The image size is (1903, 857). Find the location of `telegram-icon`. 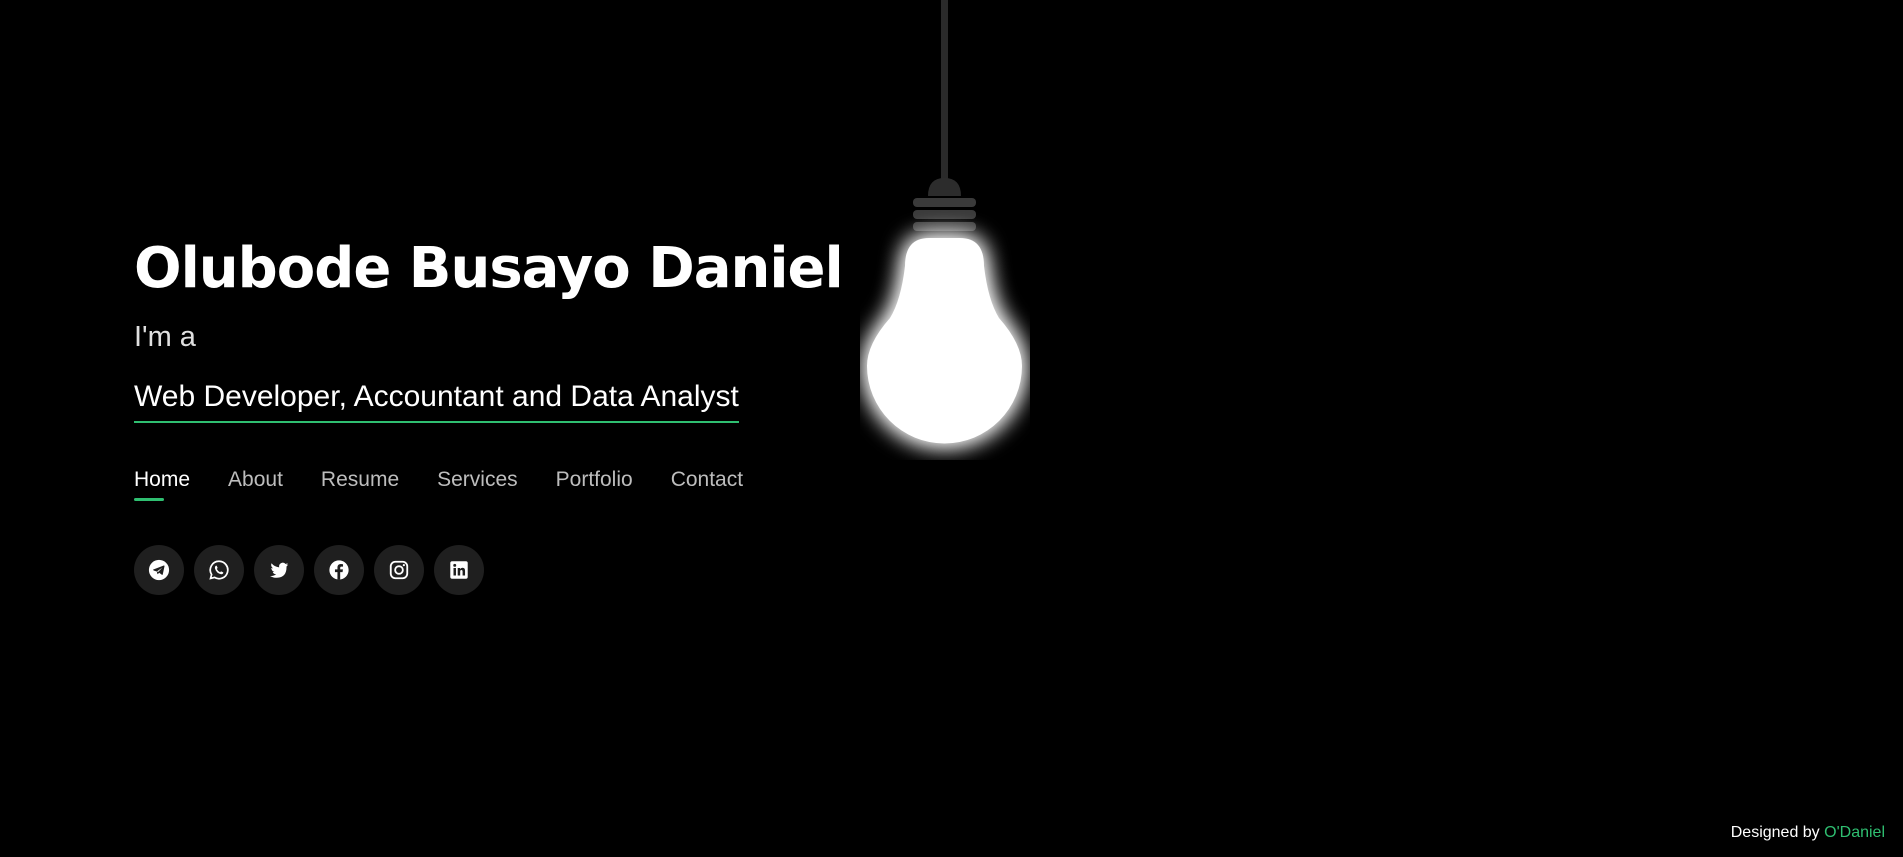

telegram-icon is located at coordinates (159, 570).